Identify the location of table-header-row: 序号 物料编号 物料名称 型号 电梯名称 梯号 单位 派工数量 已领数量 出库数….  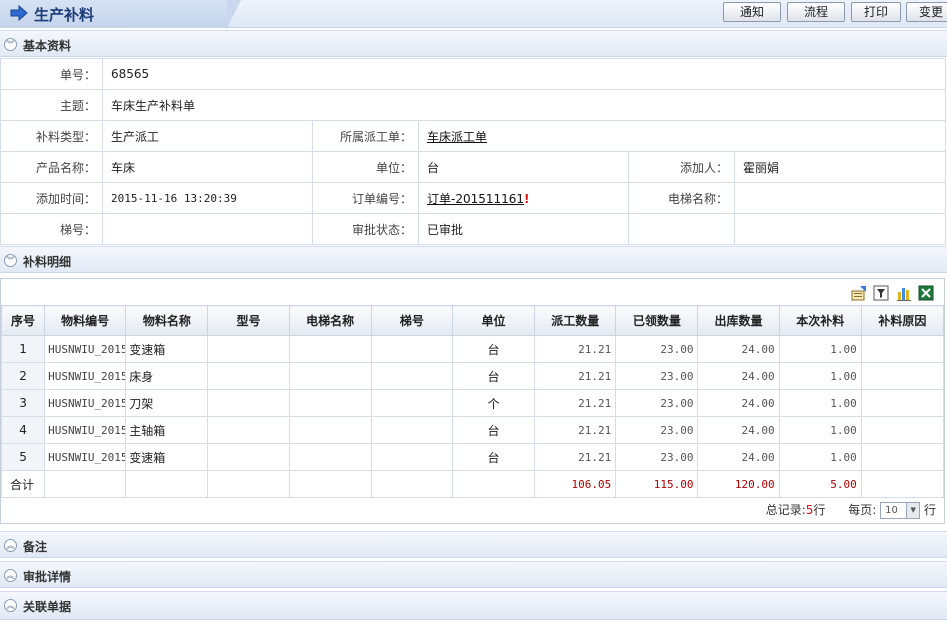
(472, 320).